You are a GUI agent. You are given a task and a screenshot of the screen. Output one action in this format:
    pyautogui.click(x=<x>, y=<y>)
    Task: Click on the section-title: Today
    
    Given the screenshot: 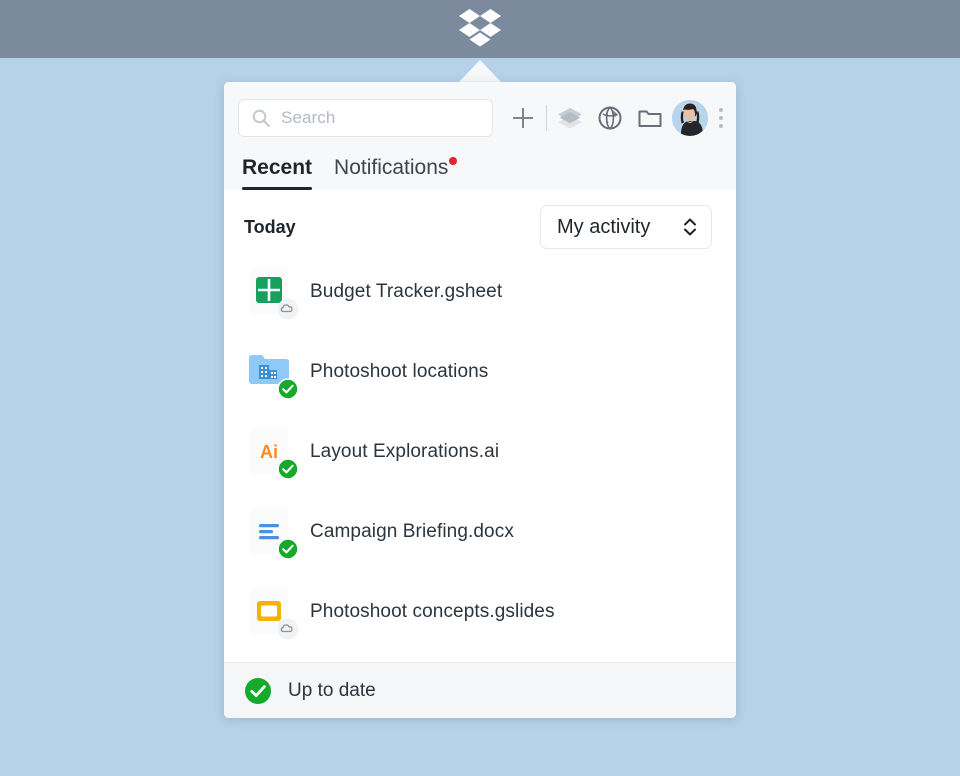 What is the action you would take?
    pyautogui.click(x=270, y=226)
    